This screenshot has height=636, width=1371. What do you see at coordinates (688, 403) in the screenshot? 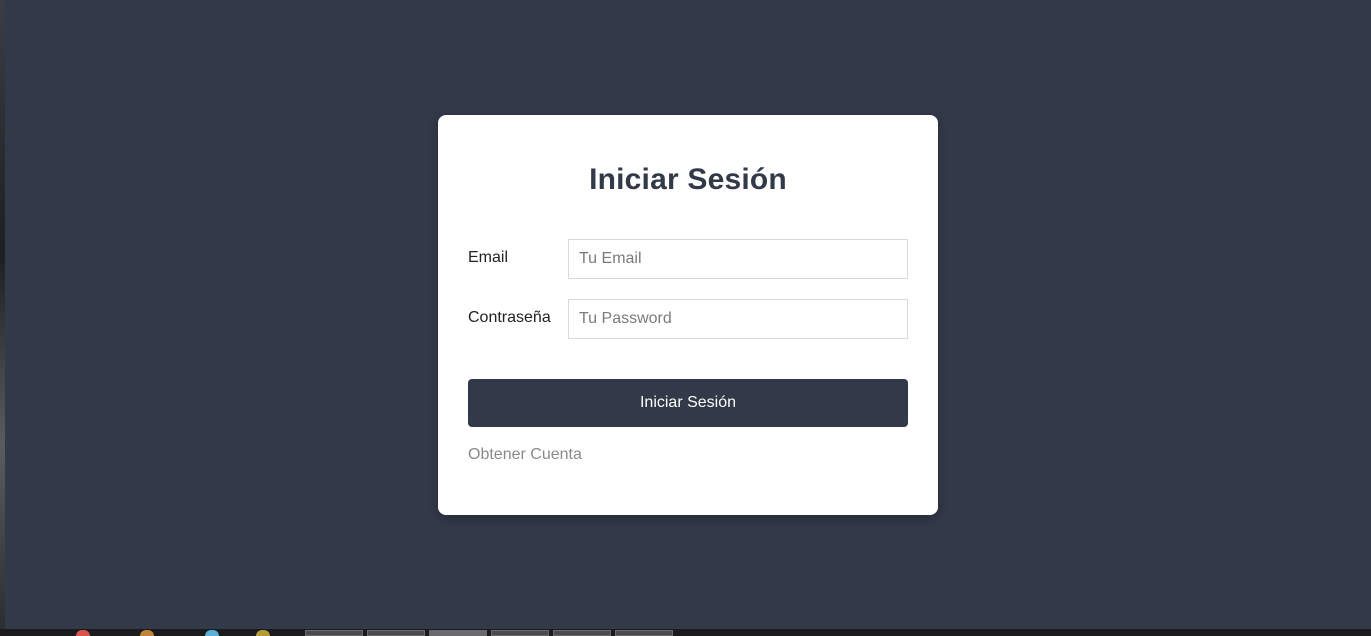
I see `login-button: Iniciar Sesión` at bounding box center [688, 403].